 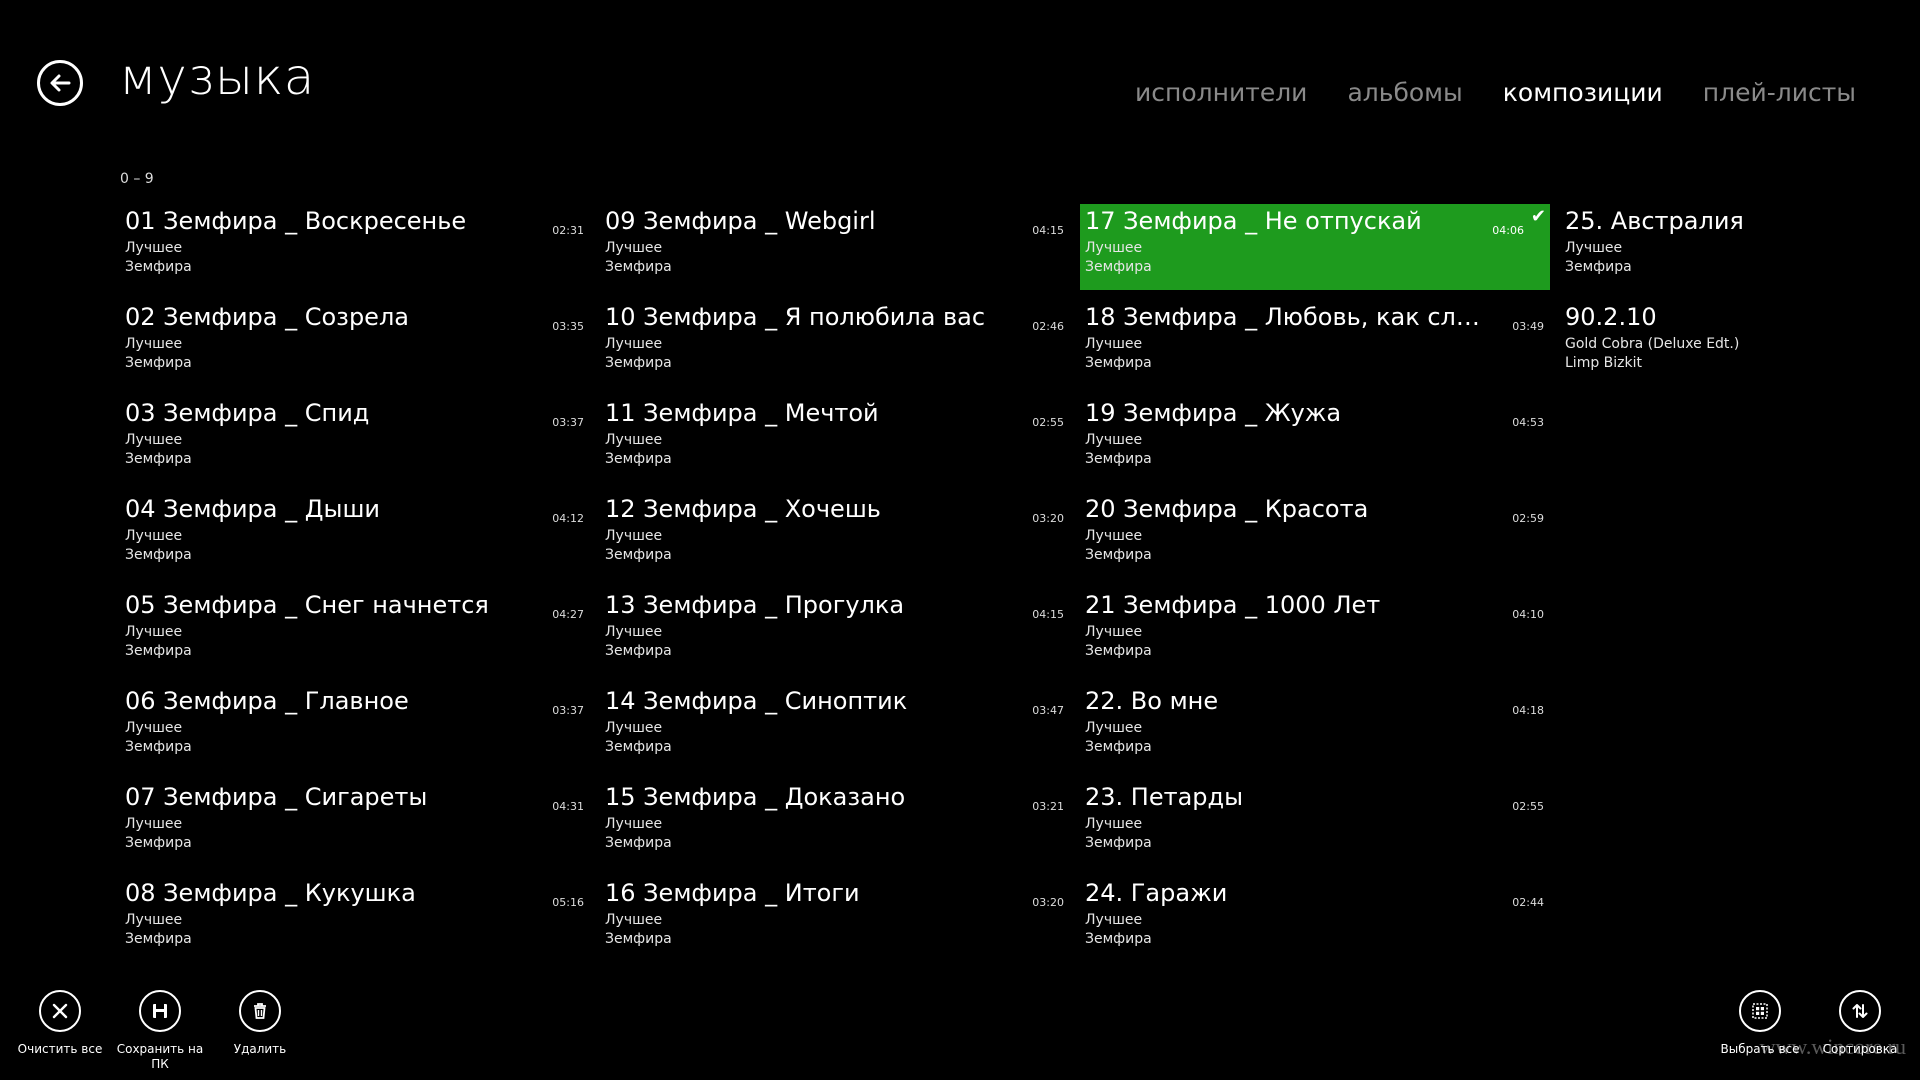 What do you see at coordinates (260, 1023) in the screenshot?
I see `delete-button: Удалить` at bounding box center [260, 1023].